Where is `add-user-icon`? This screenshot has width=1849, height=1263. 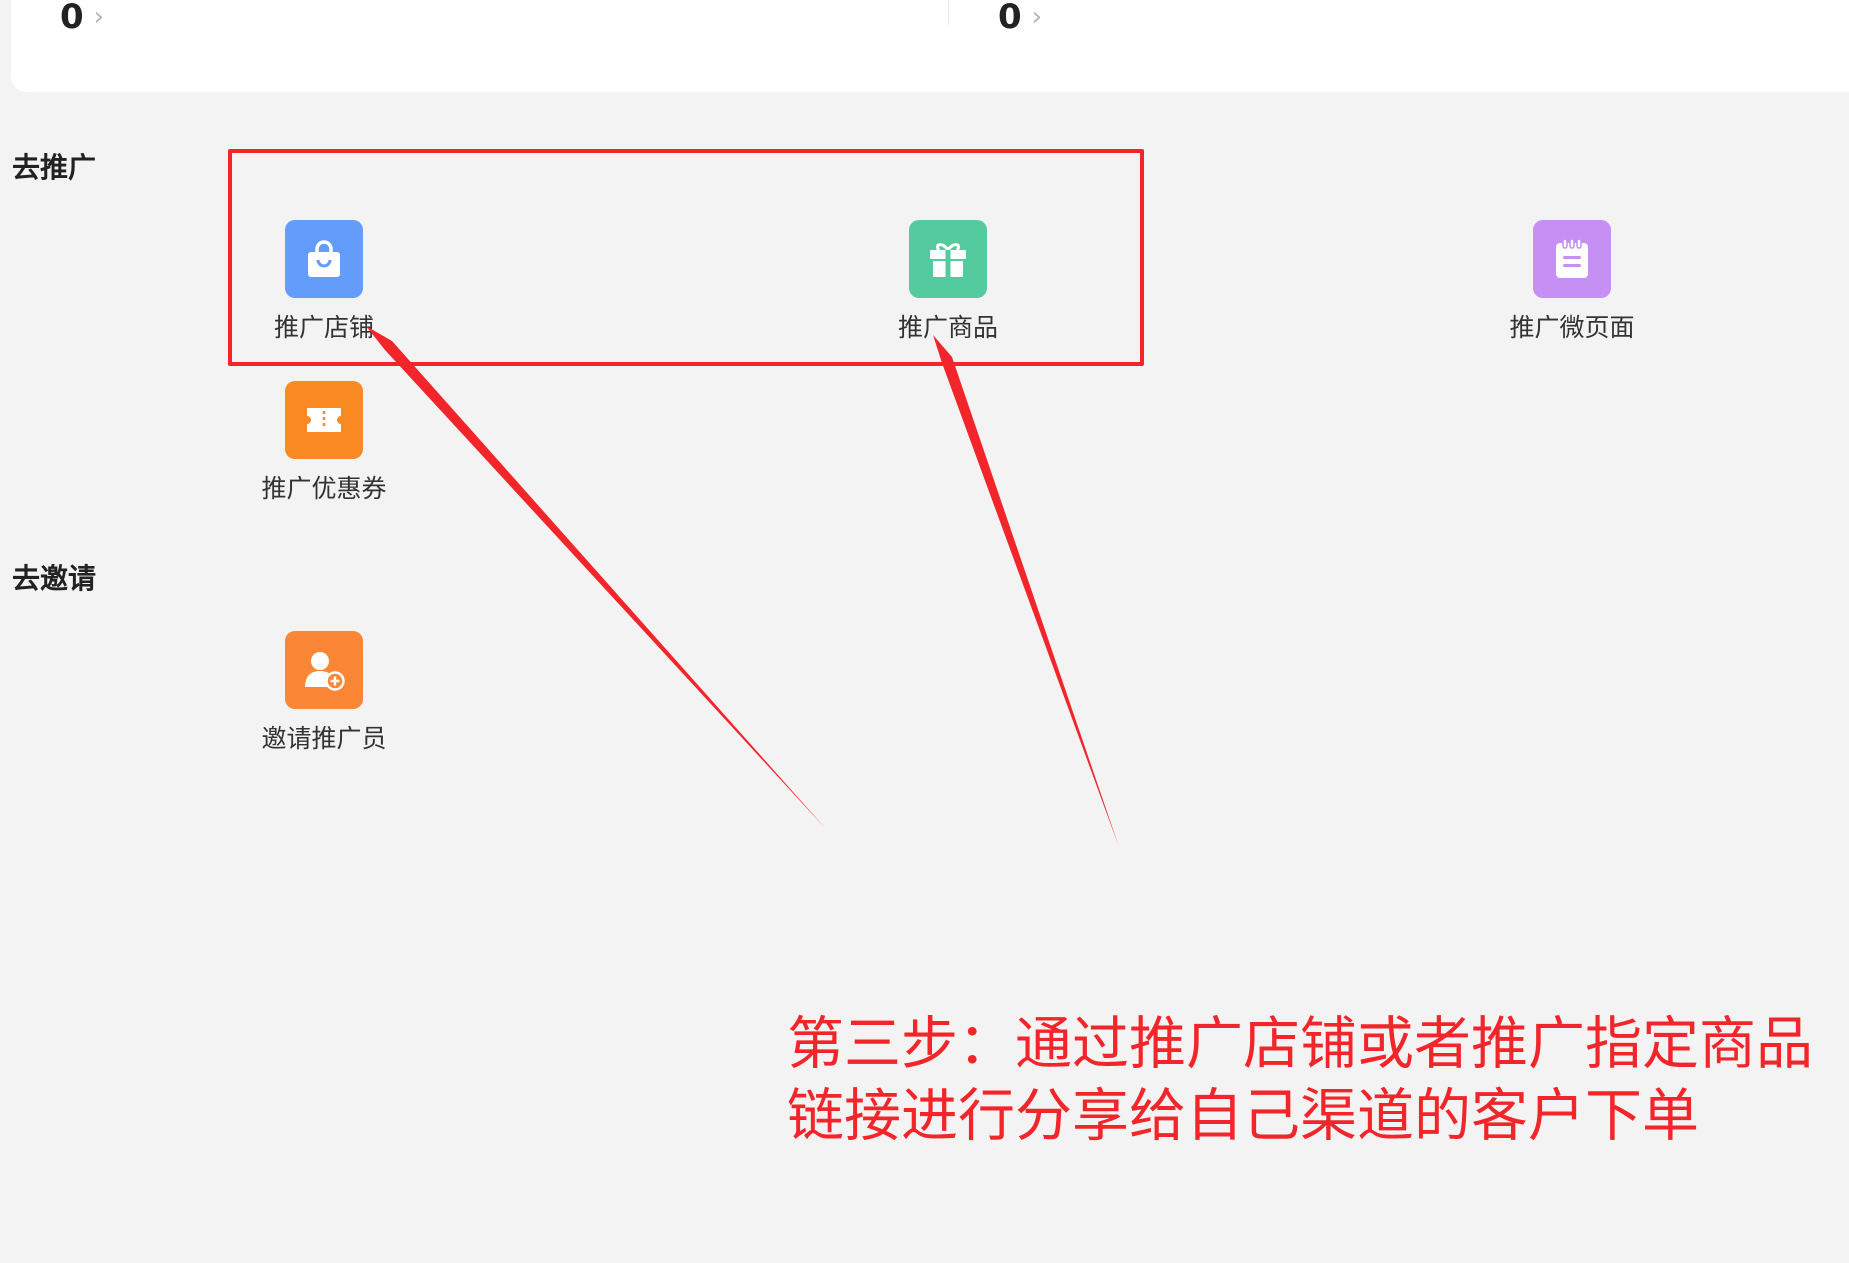
add-user-icon is located at coordinates (324, 670).